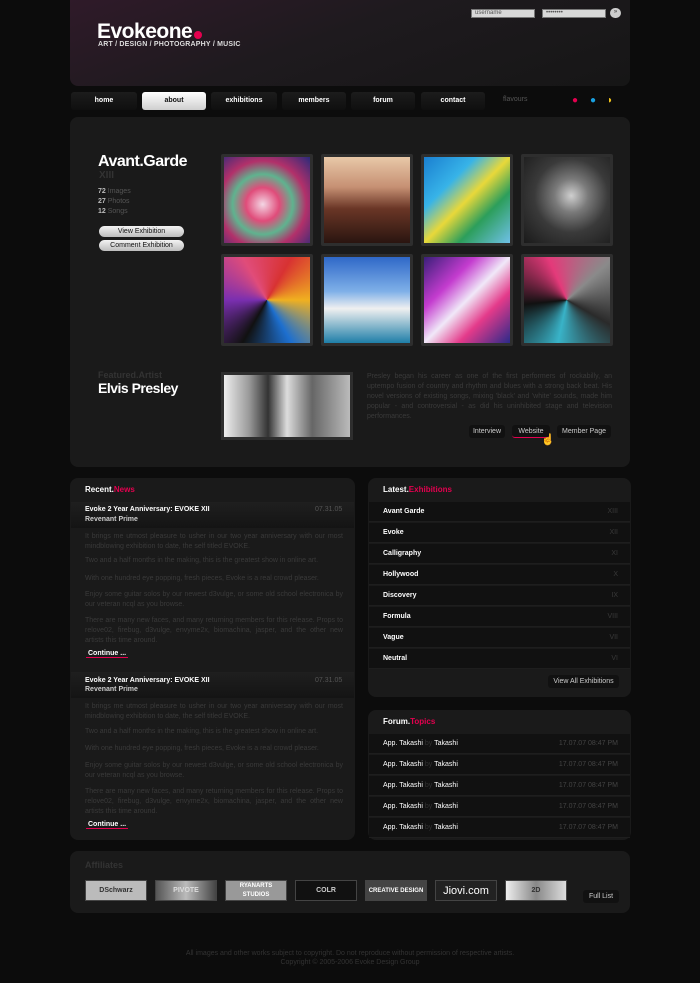 Image resolution: width=700 pixels, height=983 pixels. I want to click on full-list-button: Full List, so click(601, 896).